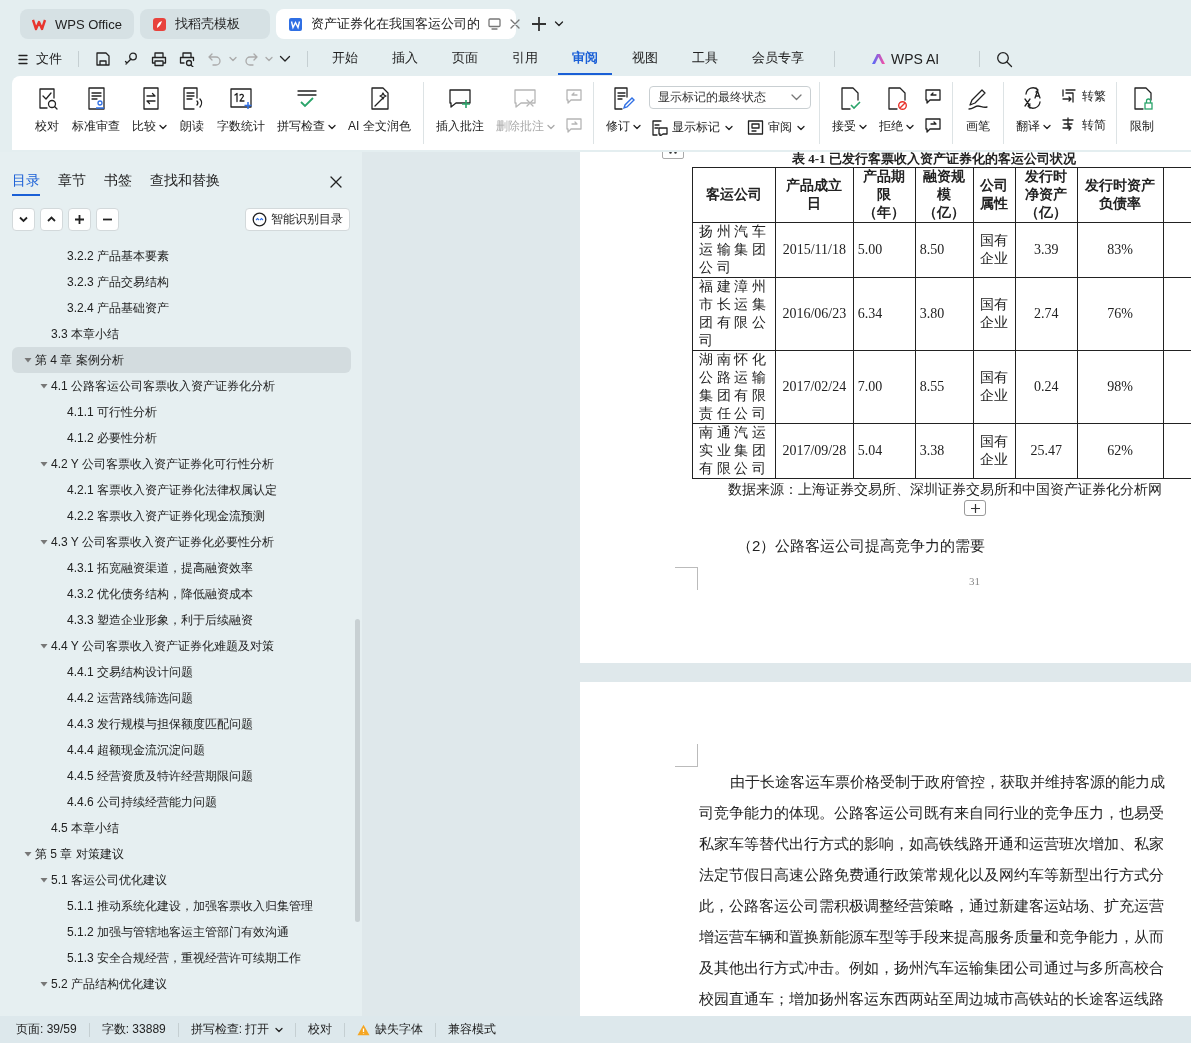 Image resolution: width=1191 pixels, height=1043 pixels. Describe the element at coordinates (181, 438) in the screenshot. I see `toc-item: 4.1.2 必要性分析` at that location.